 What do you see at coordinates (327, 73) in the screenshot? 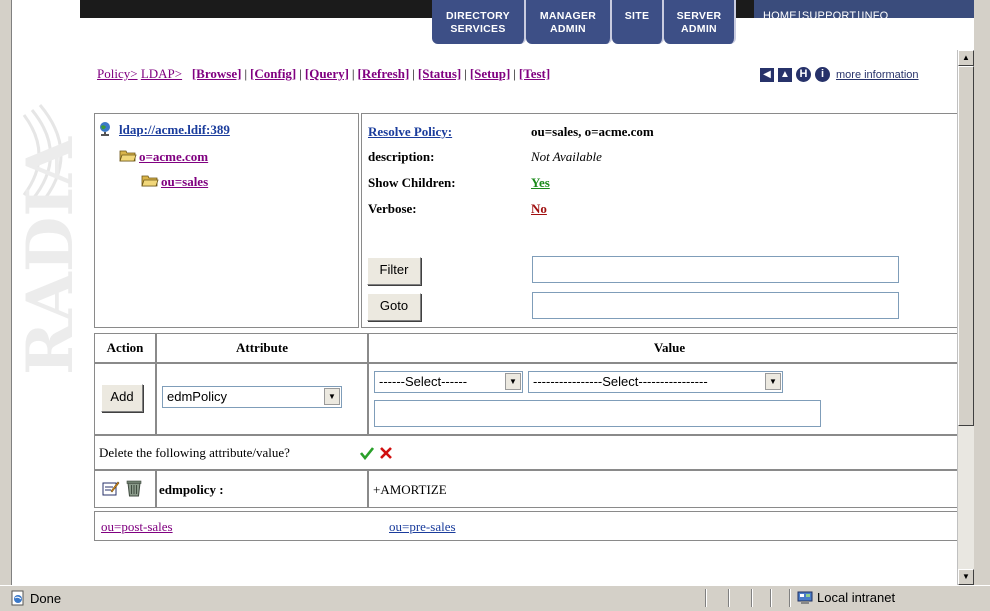
I see `query-link: [Query]` at bounding box center [327, 73].